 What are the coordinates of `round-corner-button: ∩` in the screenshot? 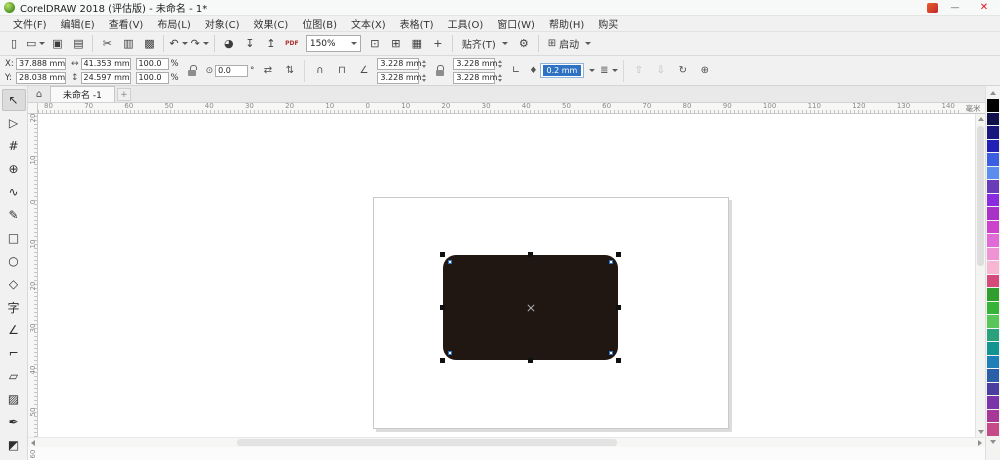 It's located at (319, 70).